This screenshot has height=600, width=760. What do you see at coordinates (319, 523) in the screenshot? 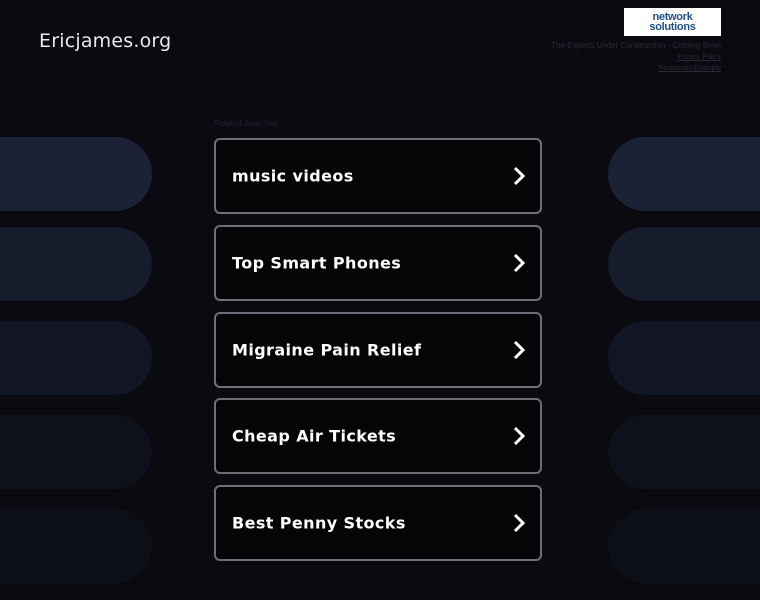
I see `search-link-label: Best Penny Stocks` at bounding box center [319, 523].